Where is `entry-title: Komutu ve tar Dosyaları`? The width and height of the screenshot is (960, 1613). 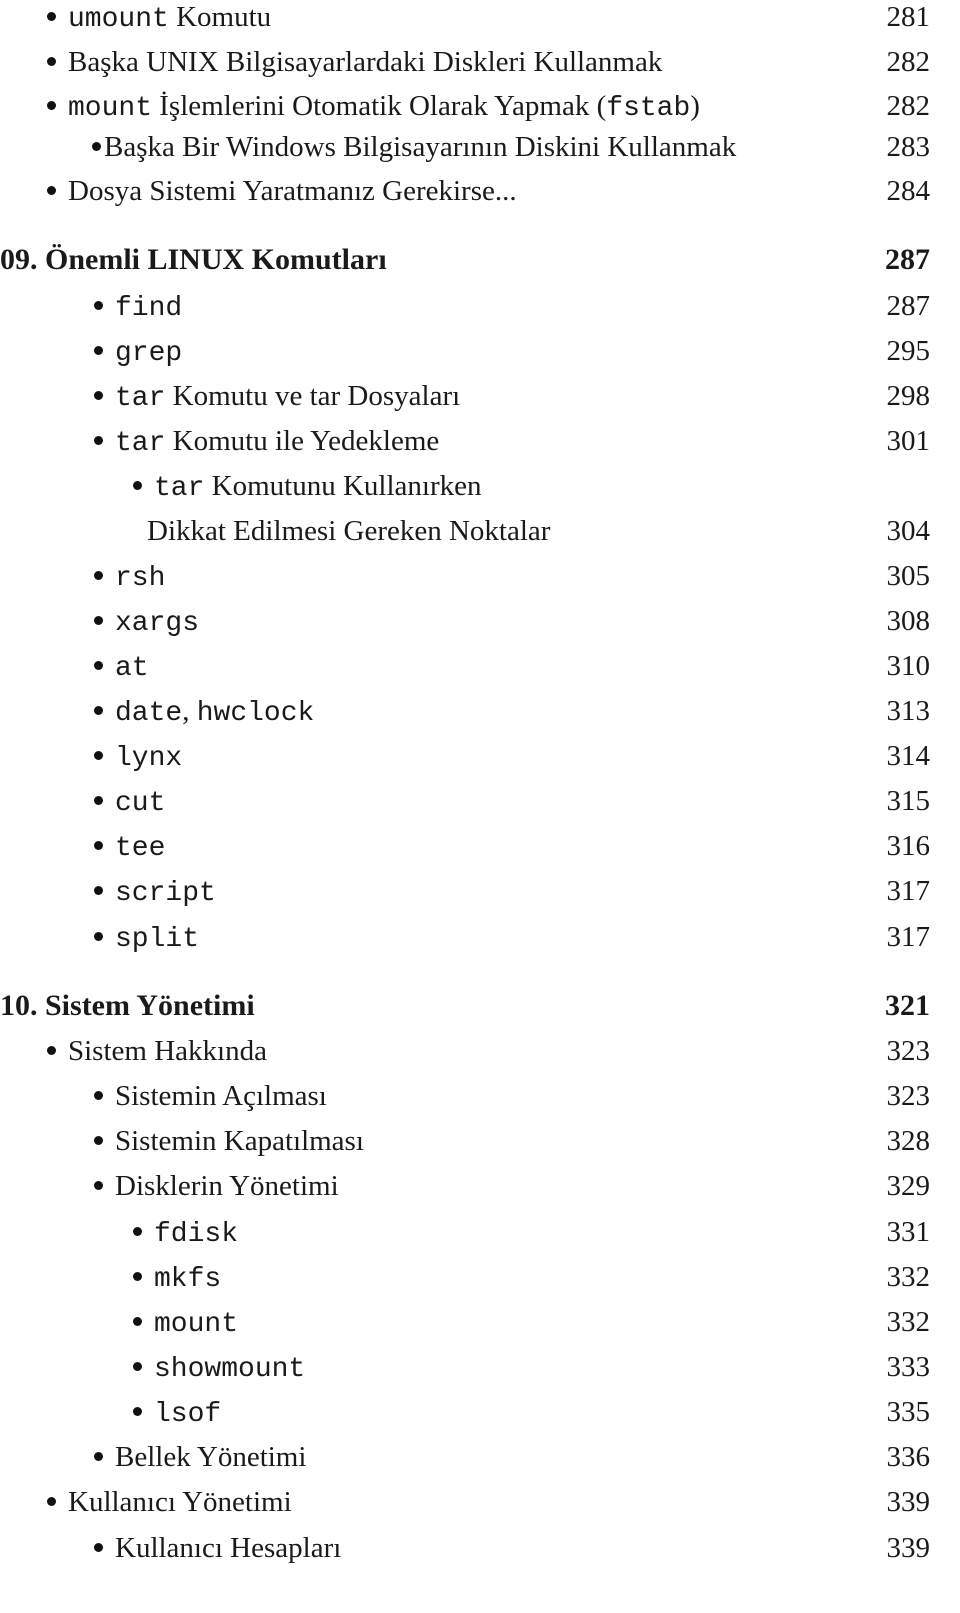
entry-title: Komutu ve tar Dosyaları is located at coordinates (313, 396).